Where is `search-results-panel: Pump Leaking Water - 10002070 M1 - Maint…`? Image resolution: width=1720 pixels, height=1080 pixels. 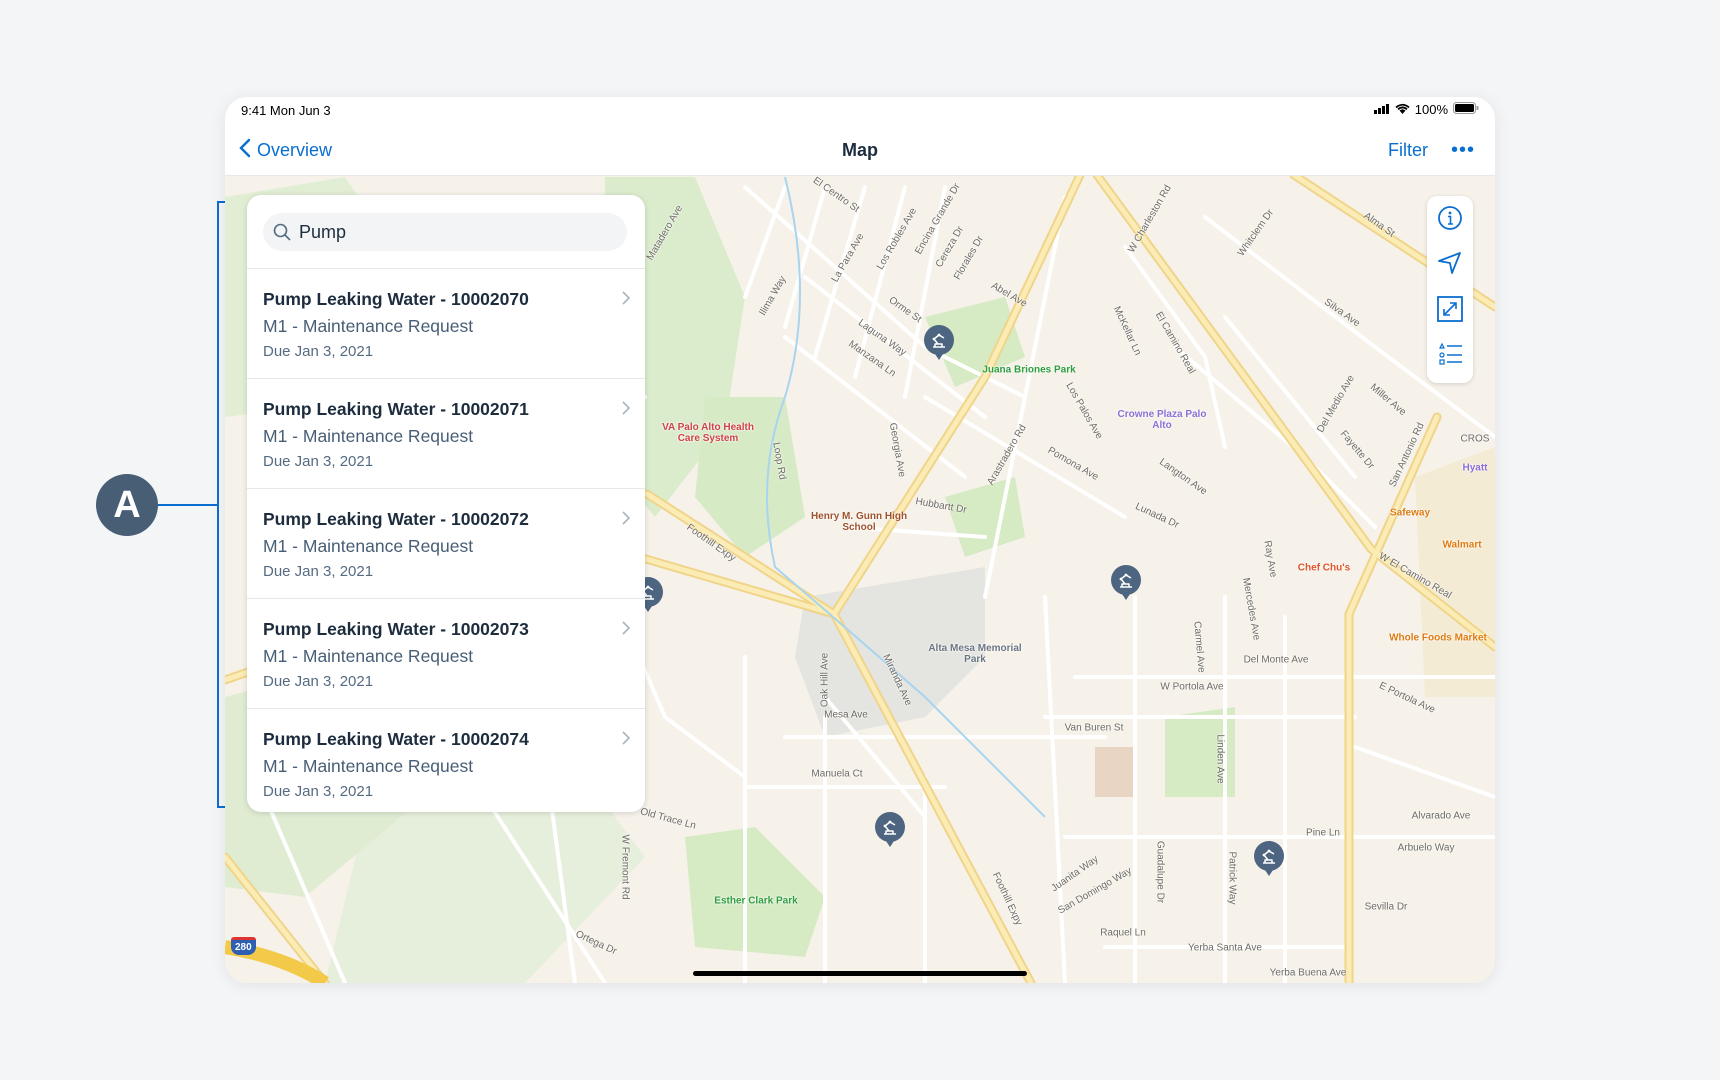
search-results-panel: Pump Leaking Water - 10002070 M1 - Maint… is located at coordinates (446, 503).